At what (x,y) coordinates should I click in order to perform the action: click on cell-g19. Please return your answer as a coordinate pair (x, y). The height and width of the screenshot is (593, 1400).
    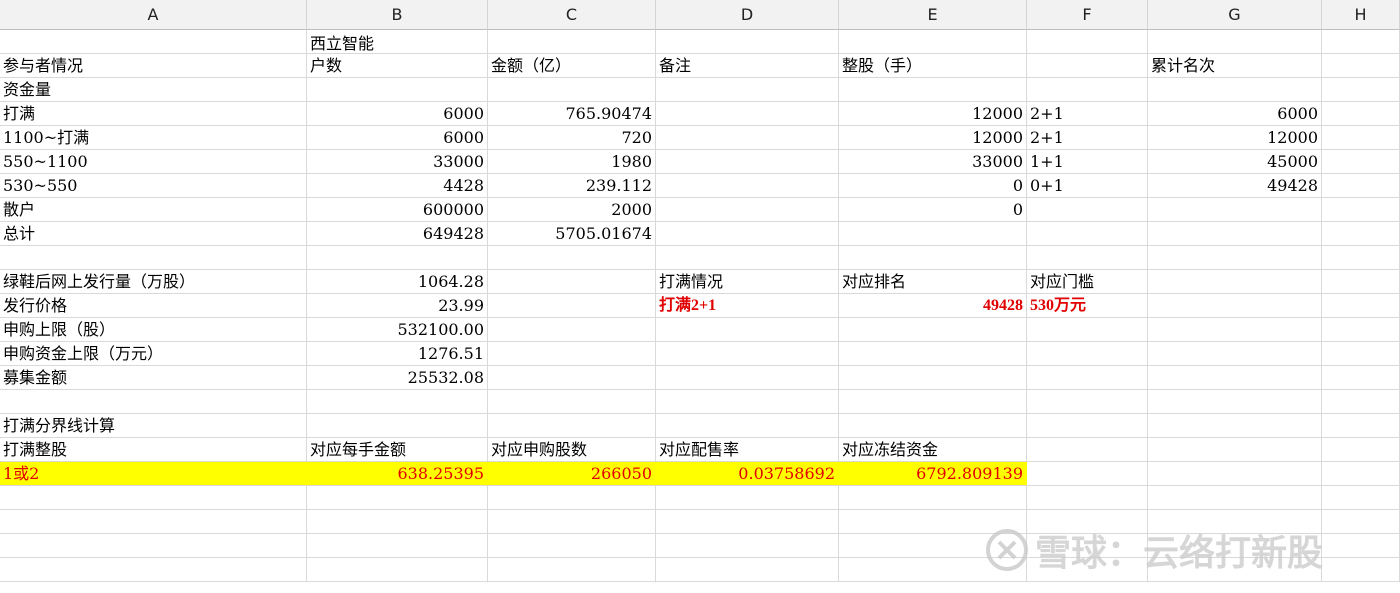
    Looking at the image, I should click on (1235, 450).